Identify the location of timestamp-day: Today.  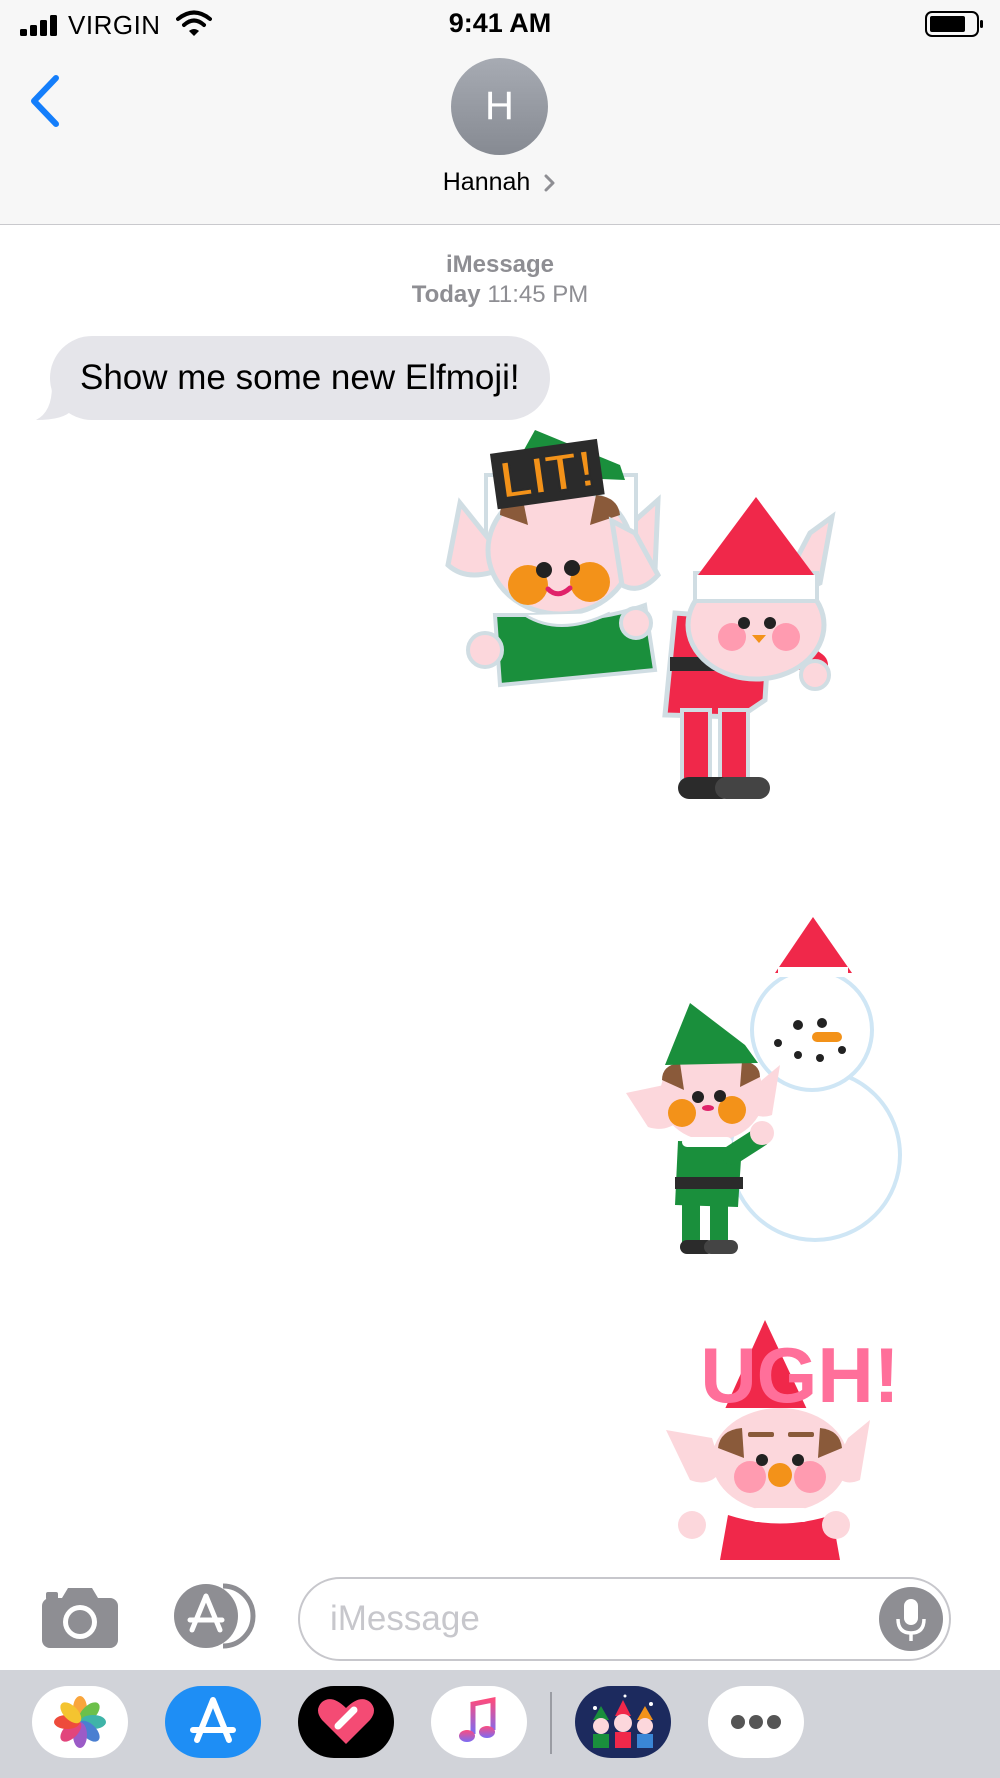
(446, 294).